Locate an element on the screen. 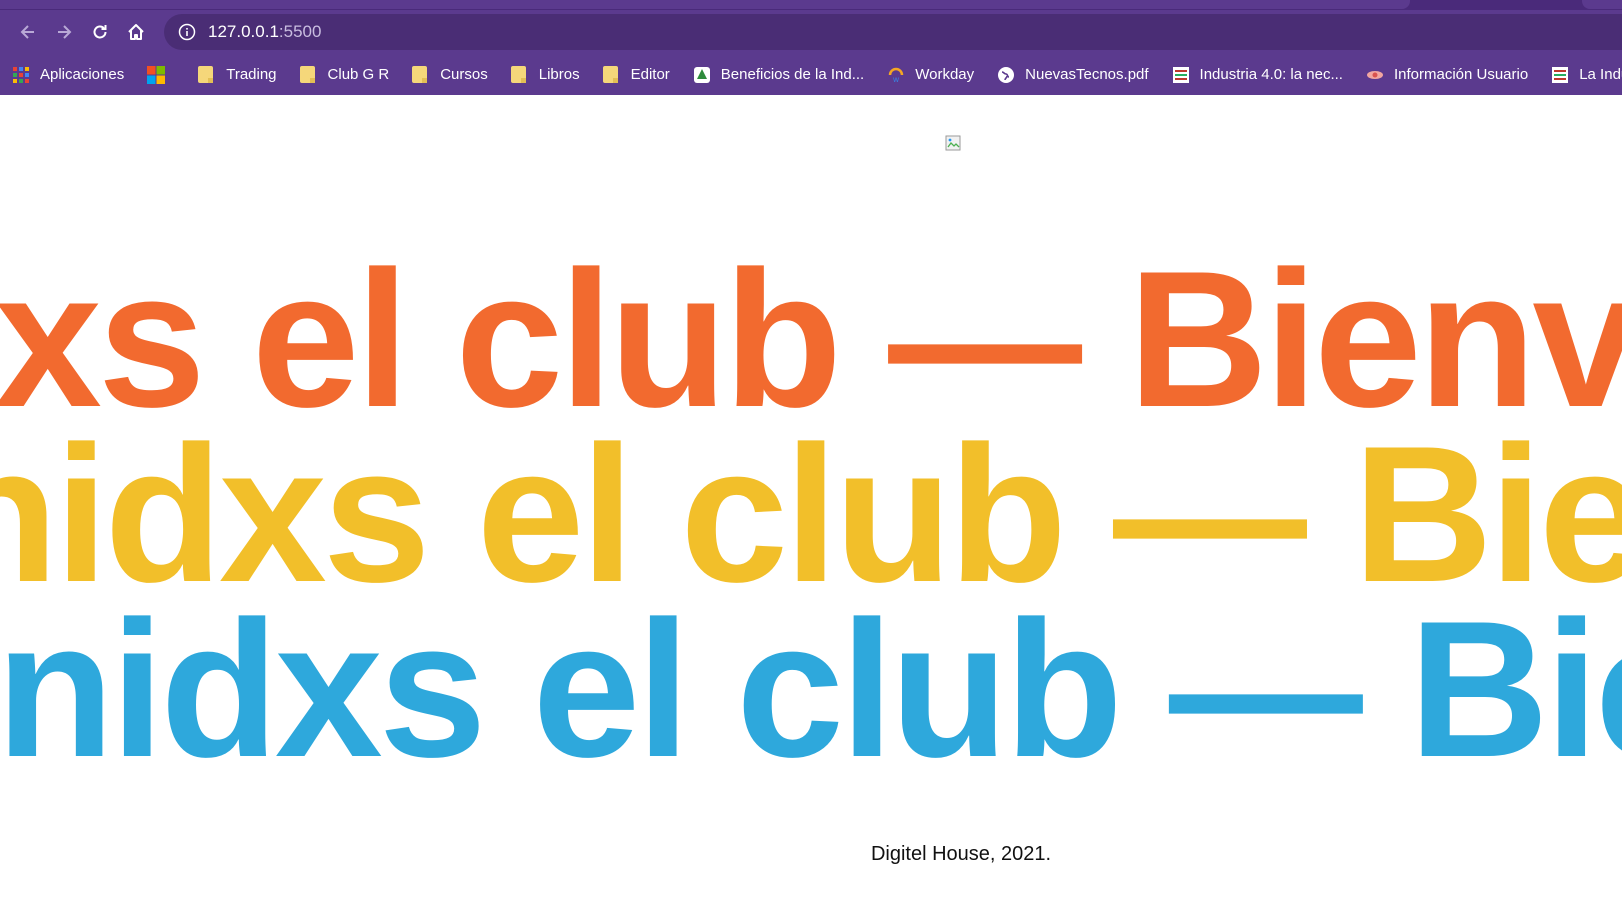  svg-text: w is located at coordinates (896, 79).